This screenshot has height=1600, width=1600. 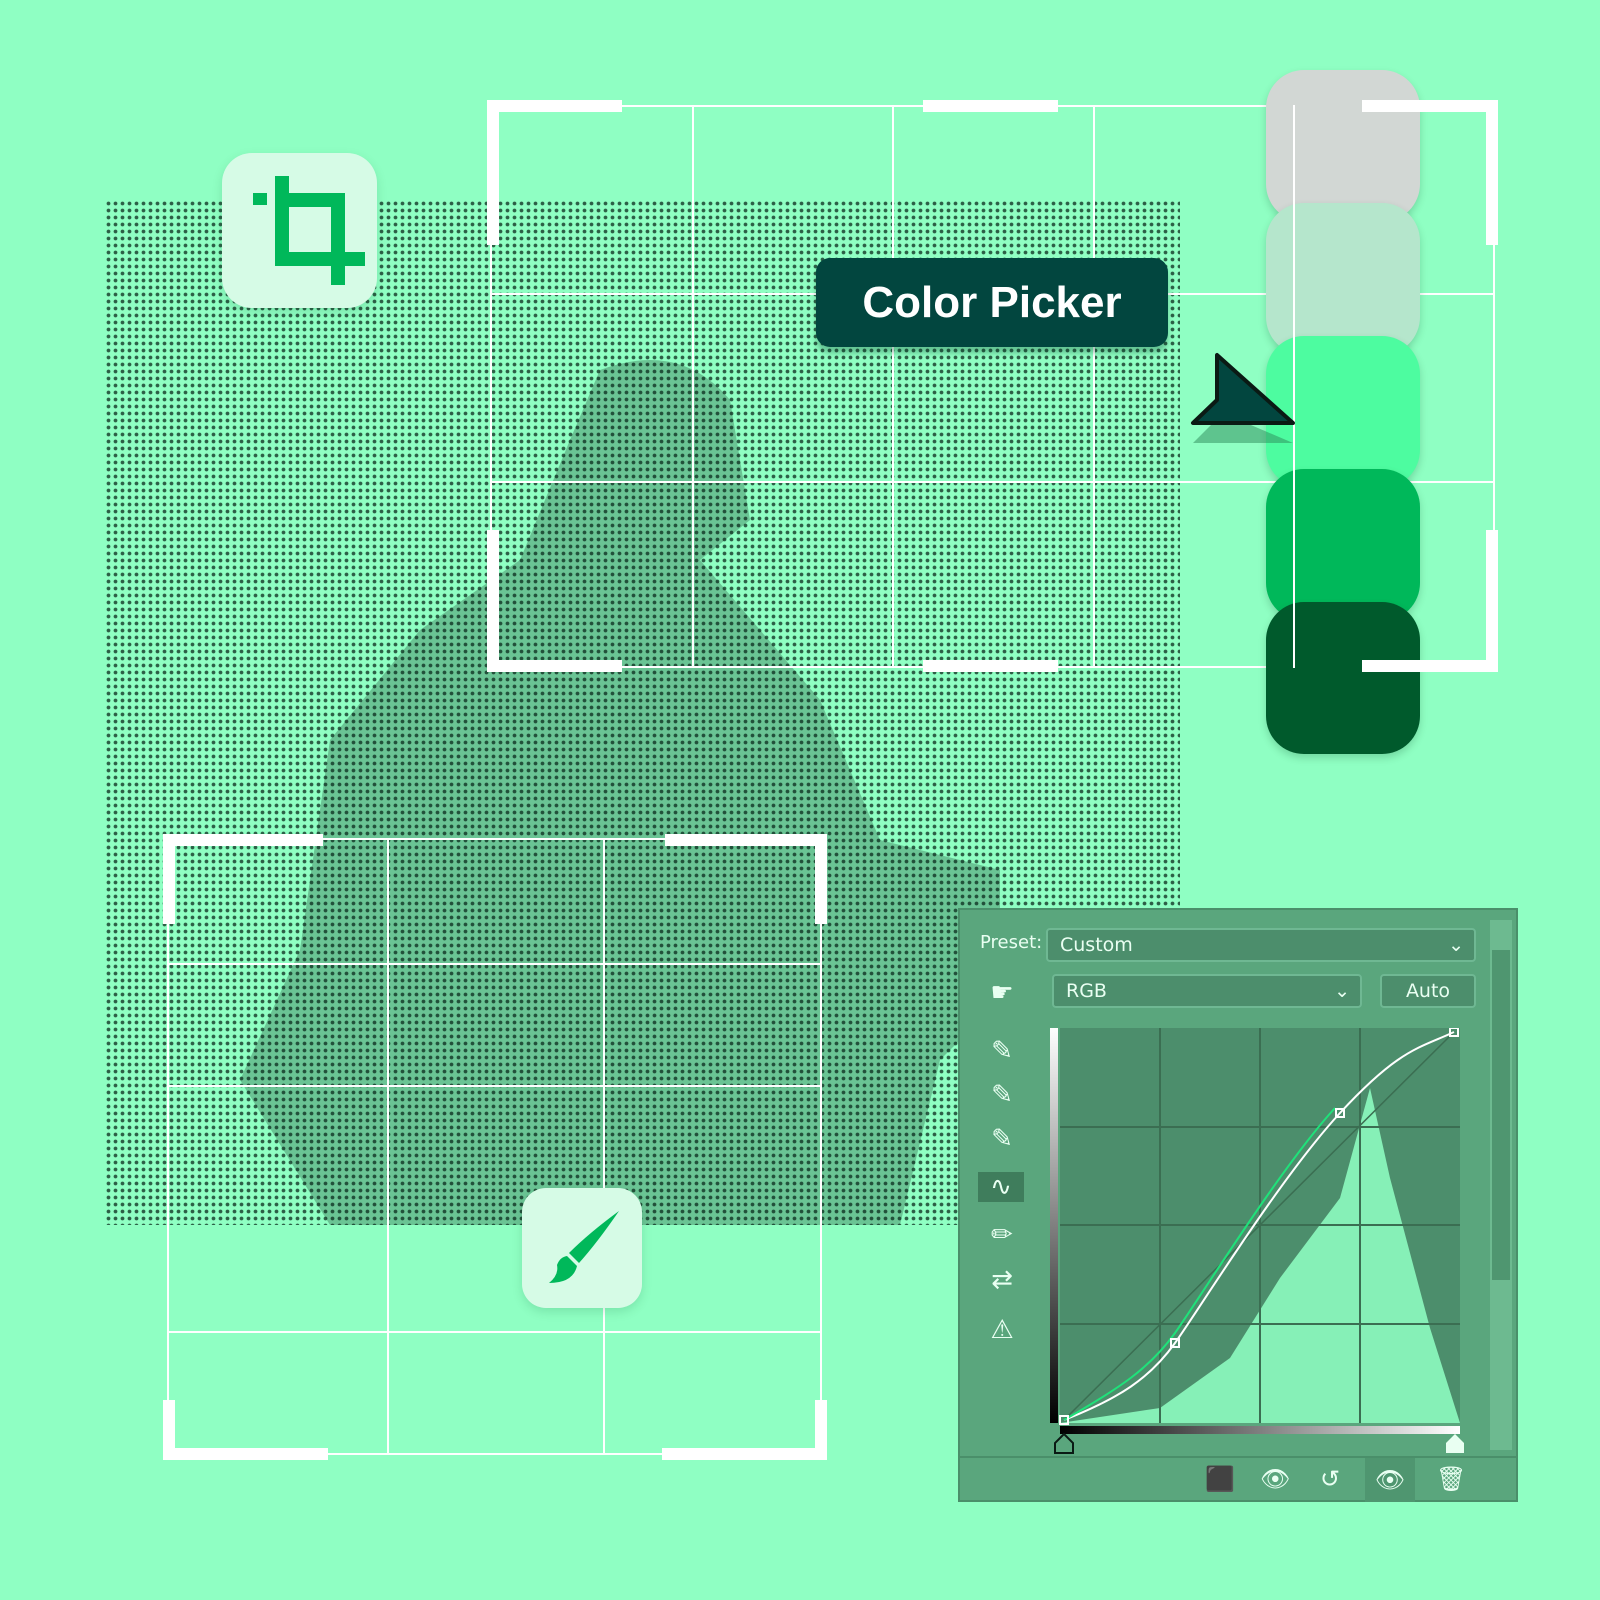 I want to click on black-point-slider, so click(x=1064, y=1443).